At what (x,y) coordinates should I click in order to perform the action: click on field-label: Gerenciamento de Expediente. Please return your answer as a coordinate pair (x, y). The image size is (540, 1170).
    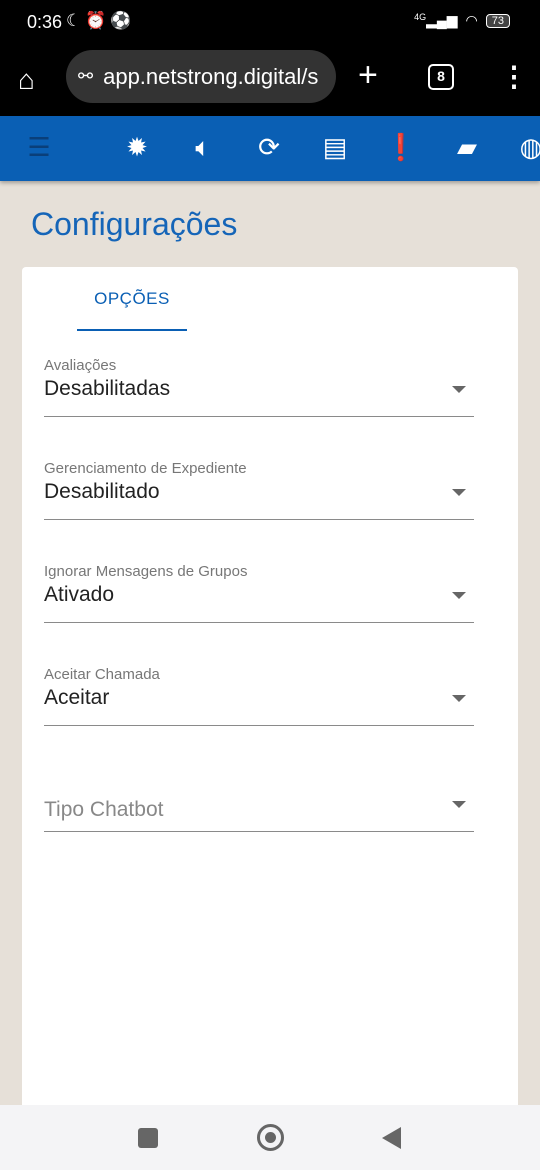
    Looking at the image, I should click on (145, 468).